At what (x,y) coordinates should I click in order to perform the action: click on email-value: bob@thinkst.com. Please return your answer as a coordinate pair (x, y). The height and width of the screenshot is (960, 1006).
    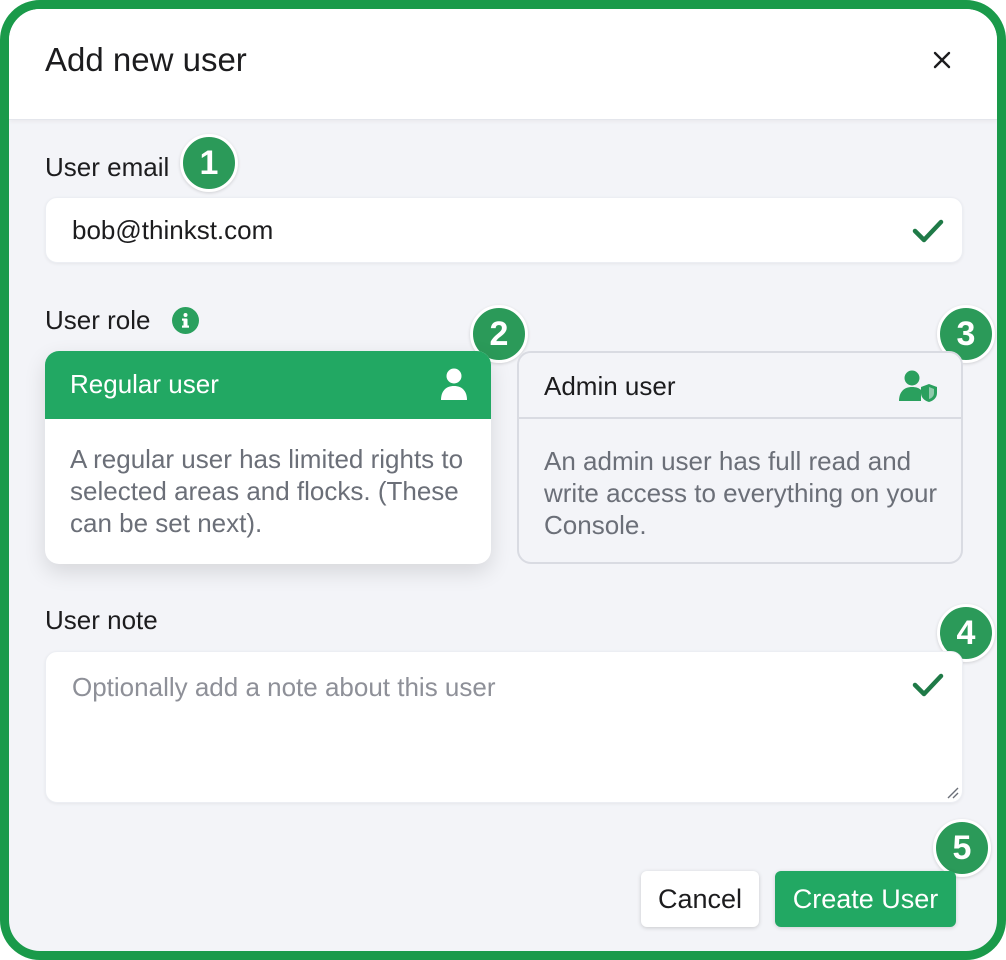
    Looking at the image, I should click on (173, 230).